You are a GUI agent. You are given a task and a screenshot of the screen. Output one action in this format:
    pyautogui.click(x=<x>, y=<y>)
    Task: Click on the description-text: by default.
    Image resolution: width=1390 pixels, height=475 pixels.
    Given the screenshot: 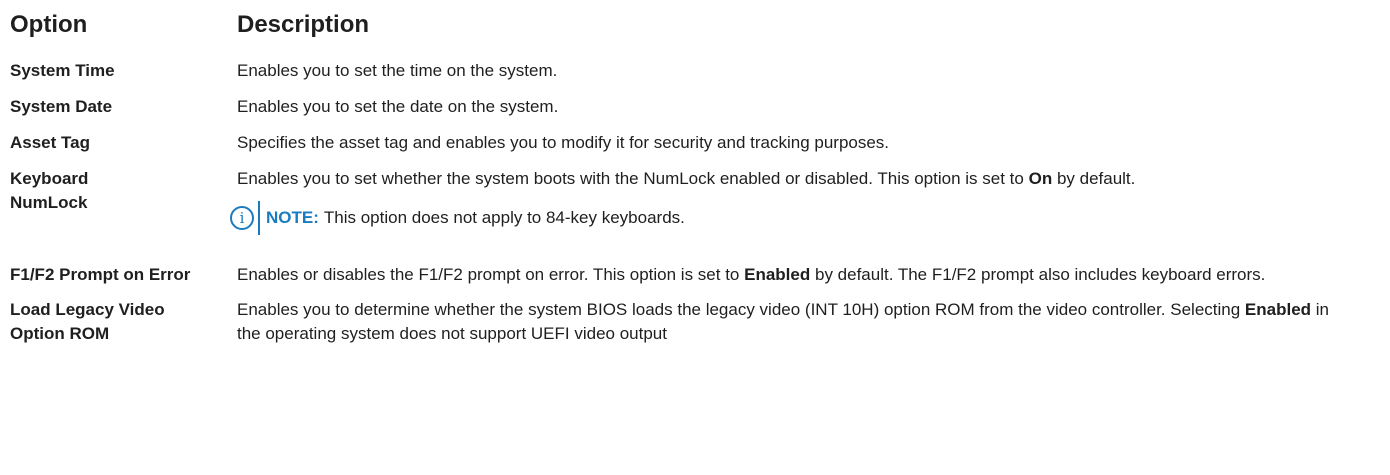 What is the action you would take?
    pyautogui.click(x=1096, y=178)
    